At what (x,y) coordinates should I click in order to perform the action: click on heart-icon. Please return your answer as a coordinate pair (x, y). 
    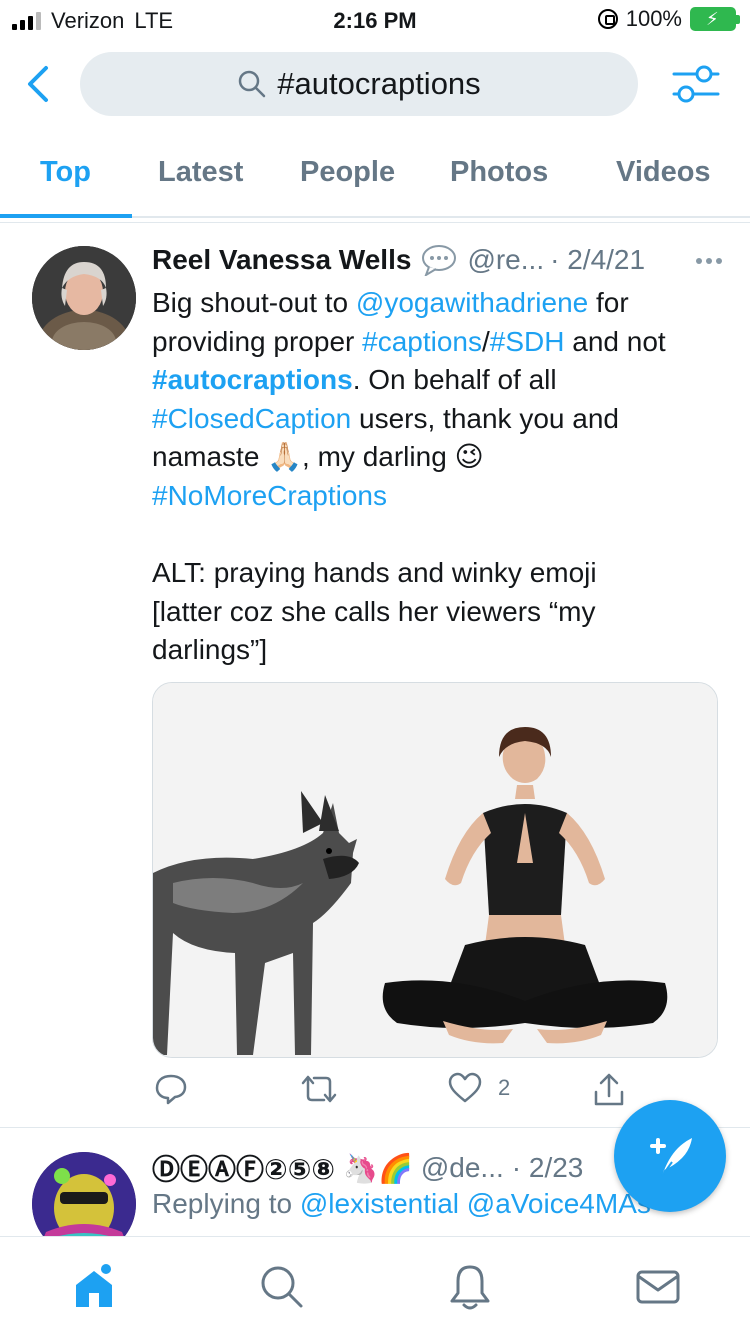
    Looking at the image, I should click on (465, 1087).